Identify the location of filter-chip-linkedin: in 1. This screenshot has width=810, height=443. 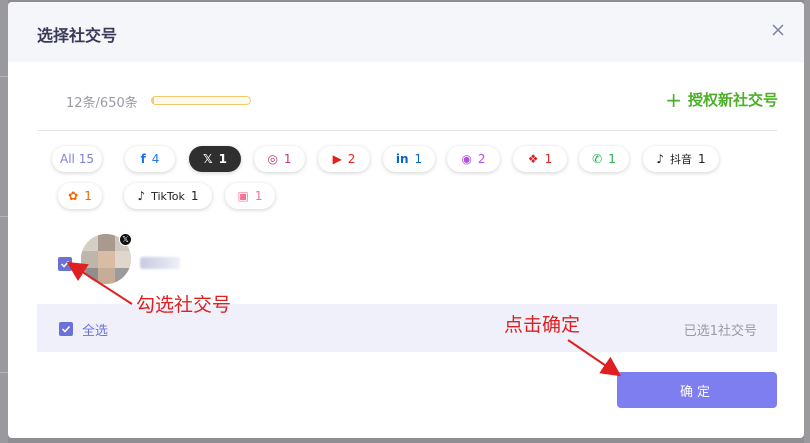
(409, 159).